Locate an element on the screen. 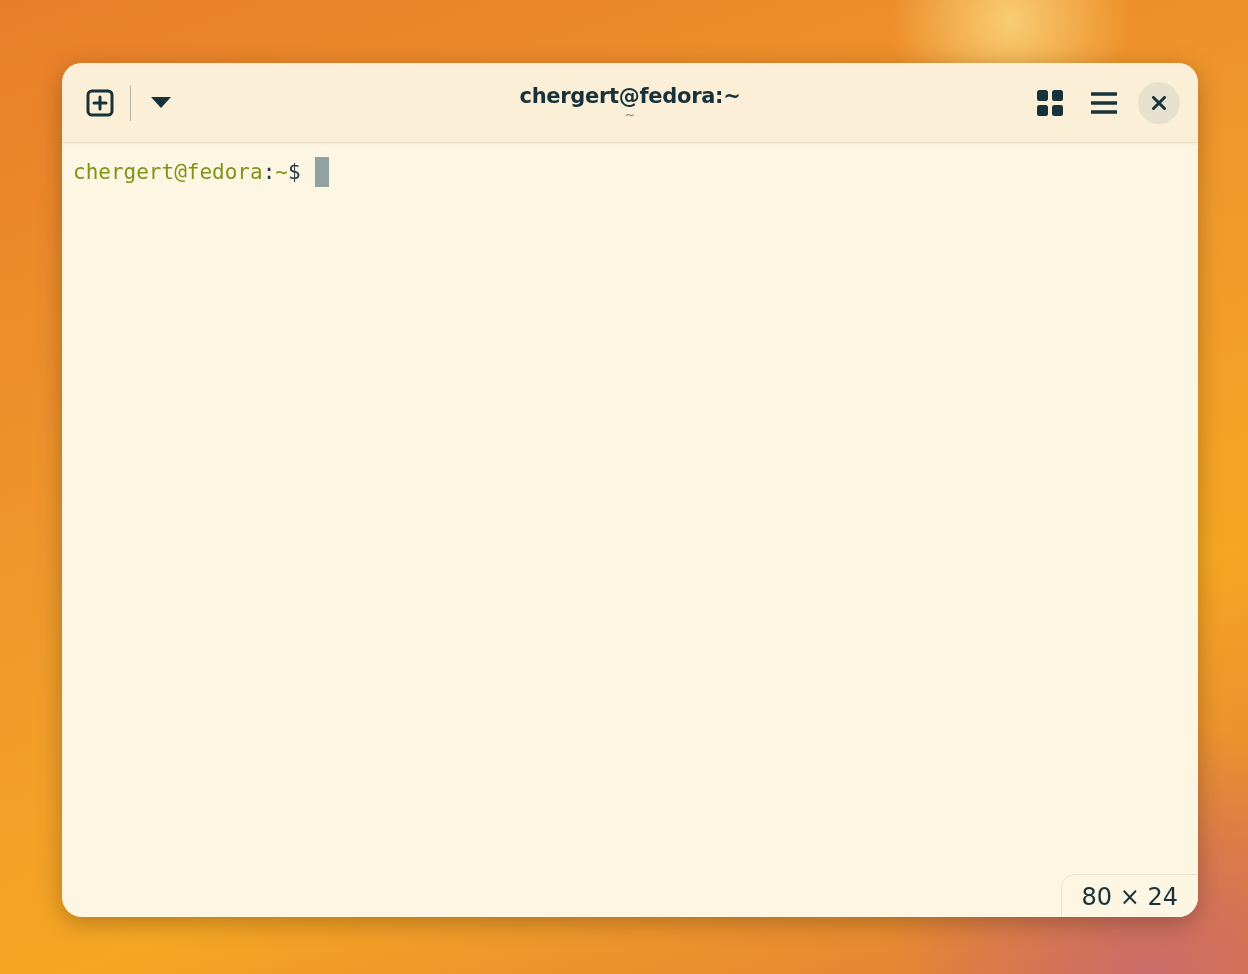 The height and width of the screenshot is (974, 1248). terminal-size-label: 80 × 24 is located at coordinates (1129, 895).